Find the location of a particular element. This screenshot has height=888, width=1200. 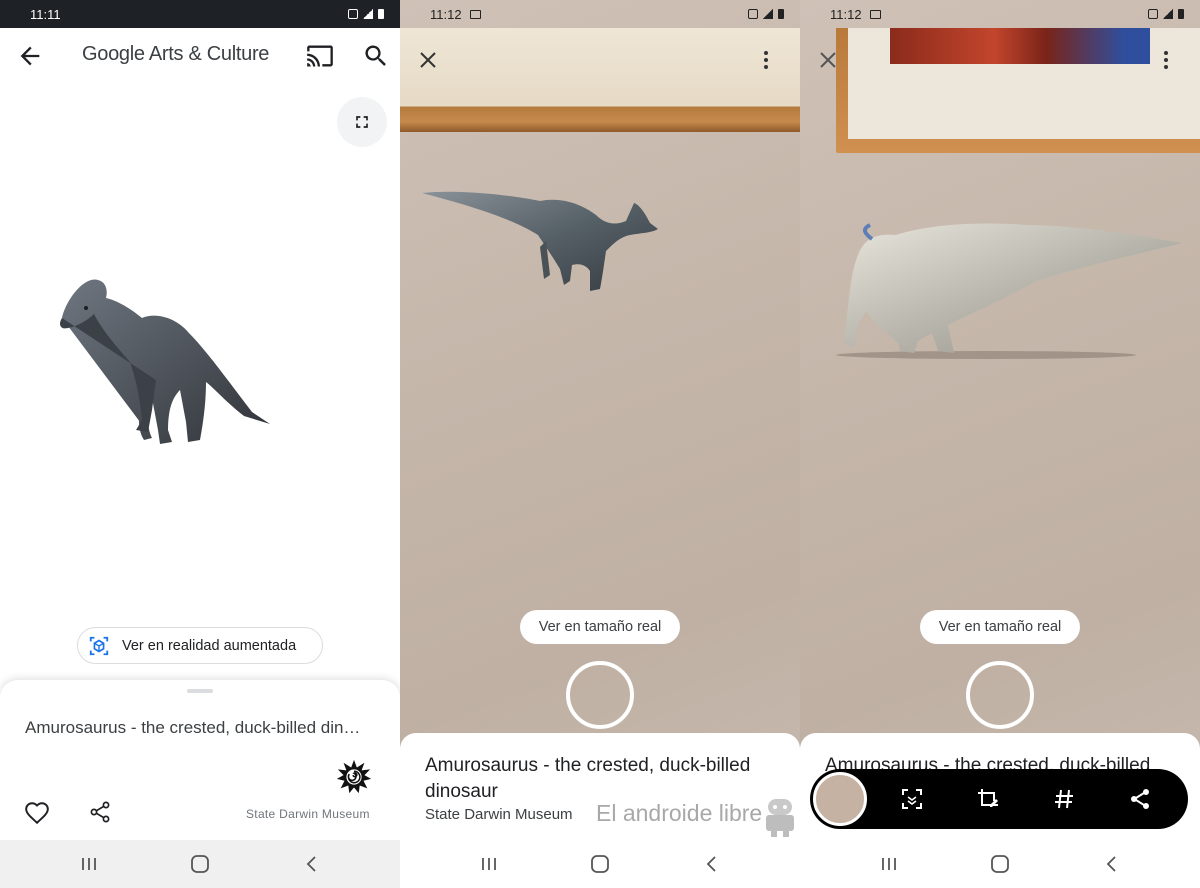

crop-edit-icon is located at coordinates (988, 799).